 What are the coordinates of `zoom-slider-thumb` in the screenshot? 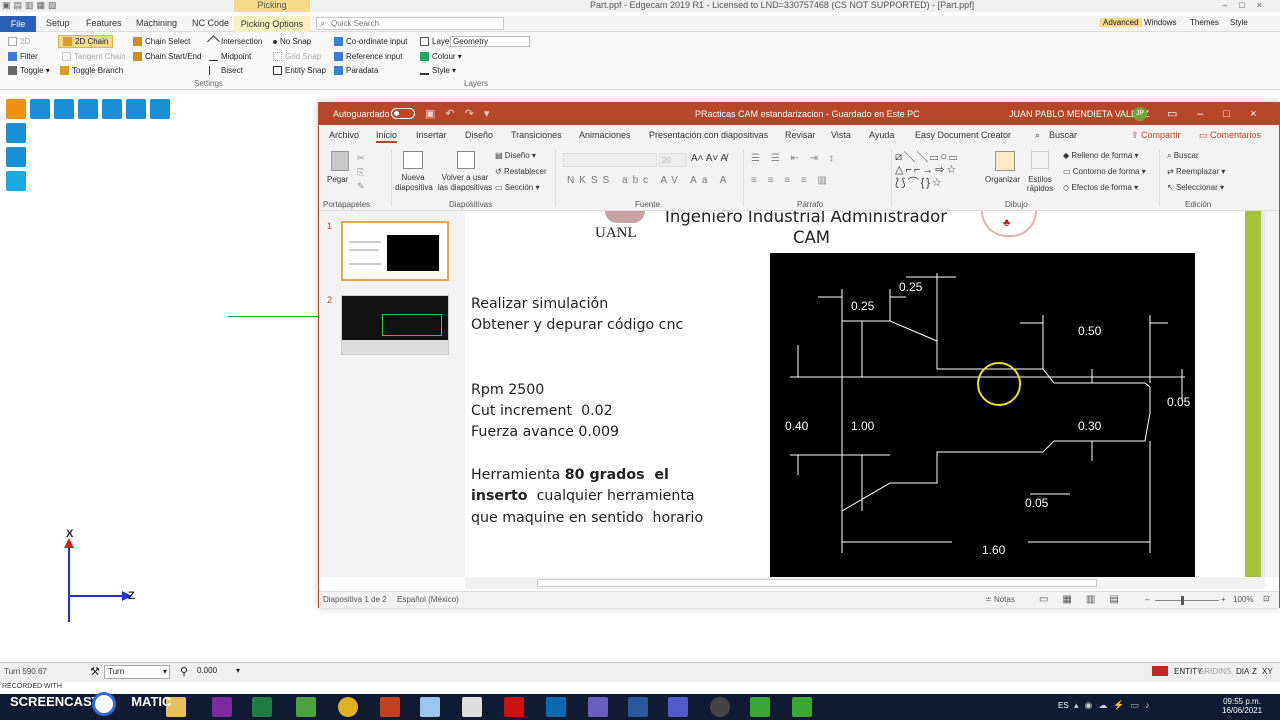 It's located at (1182, 600).